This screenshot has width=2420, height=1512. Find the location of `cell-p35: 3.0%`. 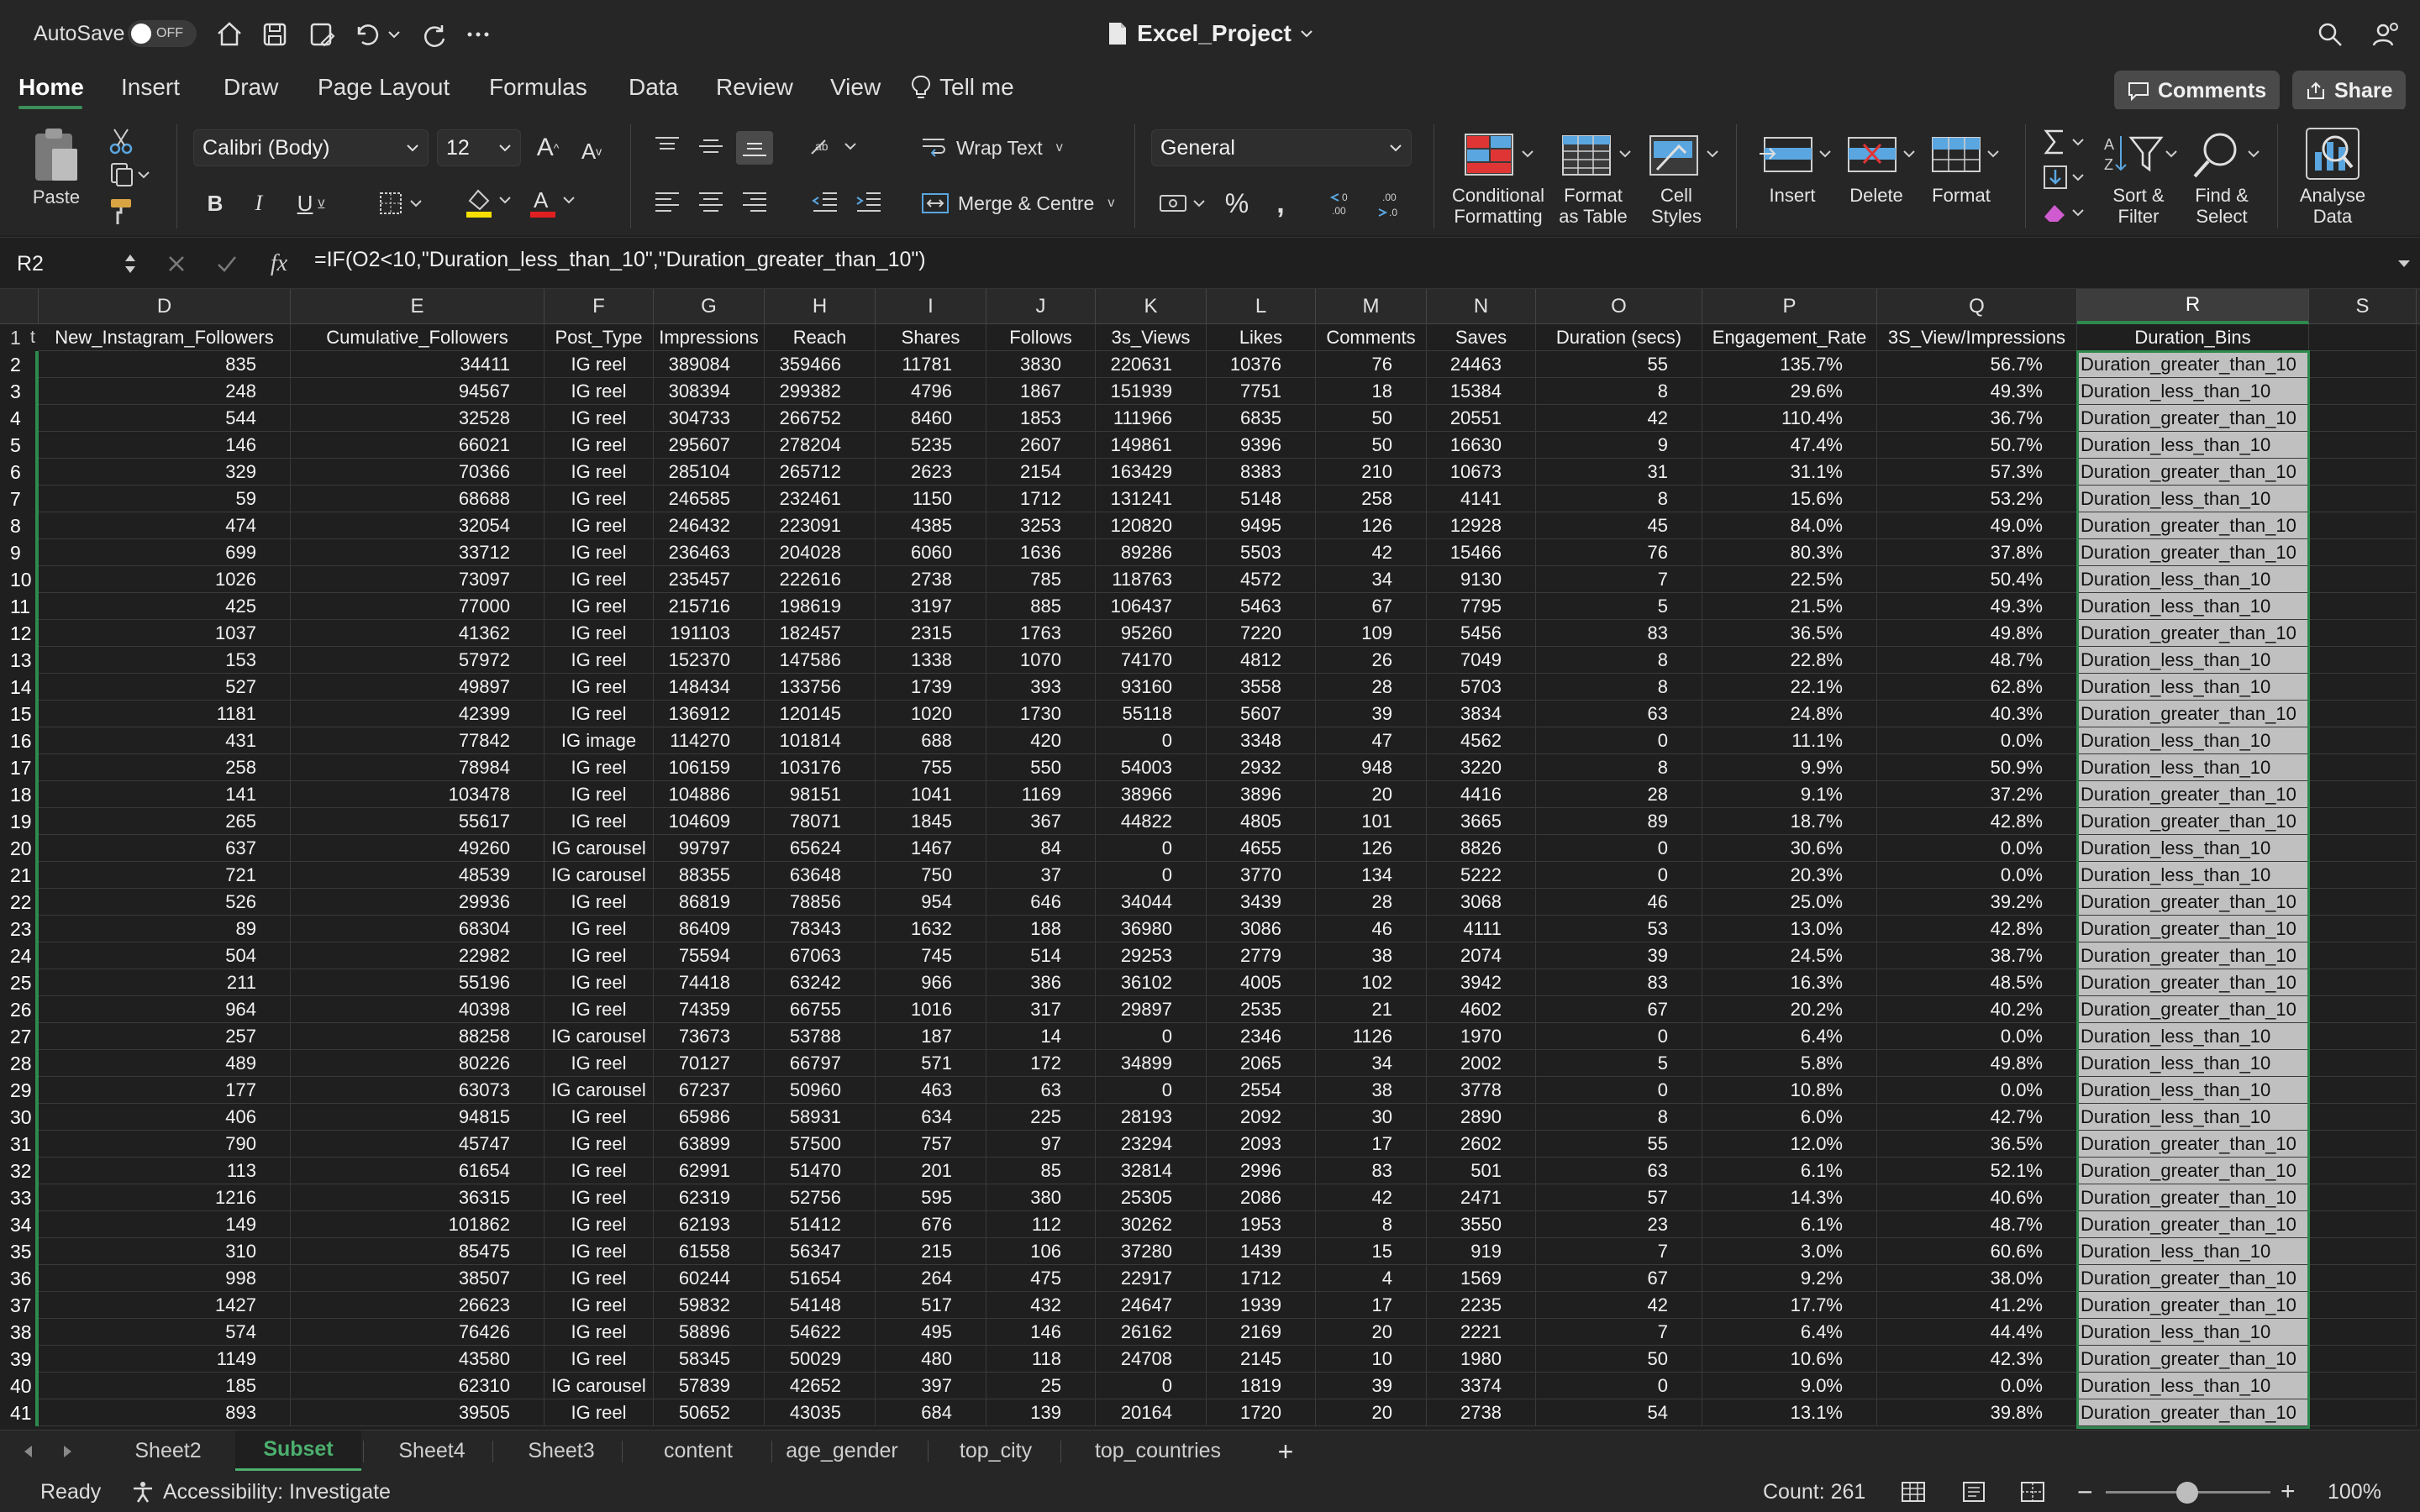

cell-p35: 3.0% is located at coordinates (1790, 1251).